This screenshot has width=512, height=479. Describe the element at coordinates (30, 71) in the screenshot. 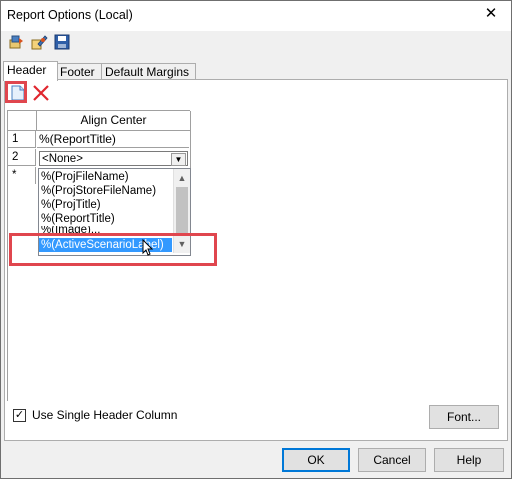

I see `tab-header: Header` at that location.